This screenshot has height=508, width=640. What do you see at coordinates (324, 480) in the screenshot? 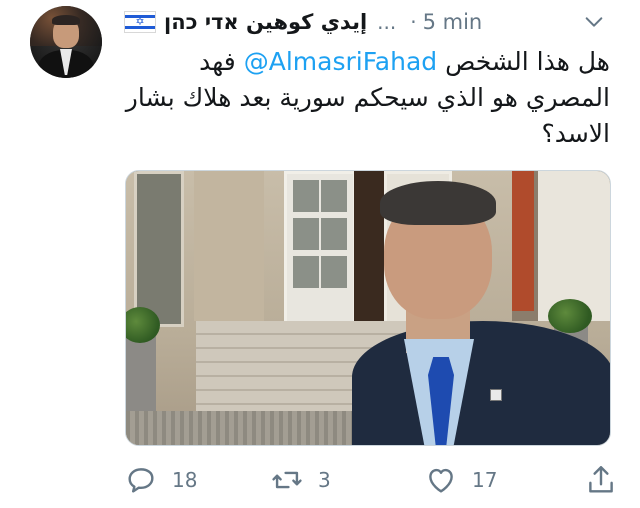
I see `retweet-count: 3` at bounding box center [324, 480].